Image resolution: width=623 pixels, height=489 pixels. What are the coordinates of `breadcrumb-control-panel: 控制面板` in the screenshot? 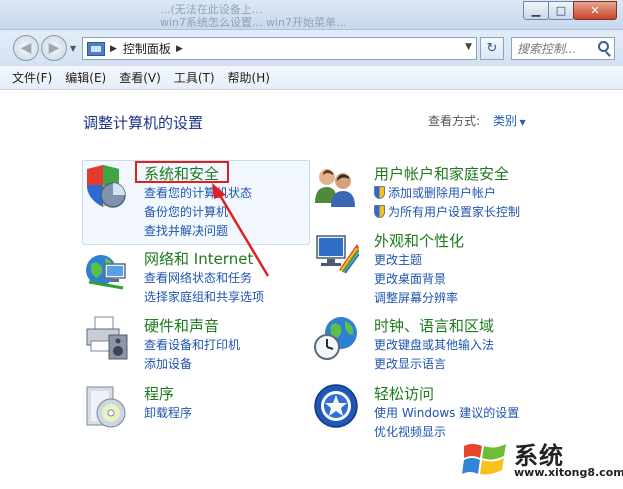 It's located at (147, 48).